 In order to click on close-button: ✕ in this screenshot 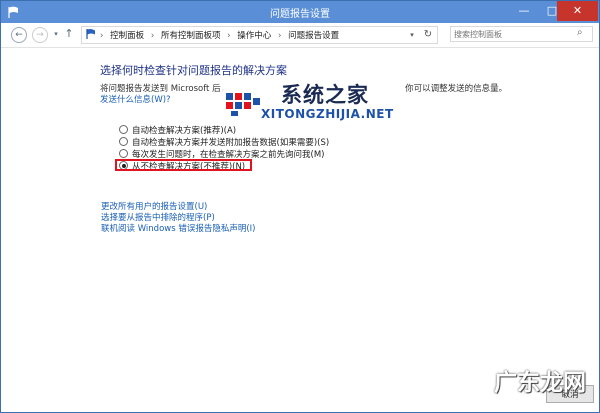, I will do `click(577, 11)`.